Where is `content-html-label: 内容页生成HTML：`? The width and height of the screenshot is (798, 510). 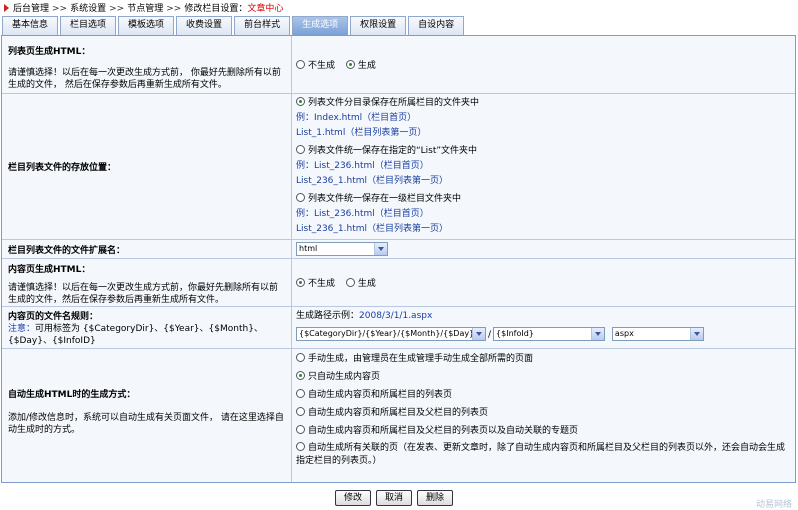
content-html-label: 内容页生成HTML： is located at coordinates (49, 270).